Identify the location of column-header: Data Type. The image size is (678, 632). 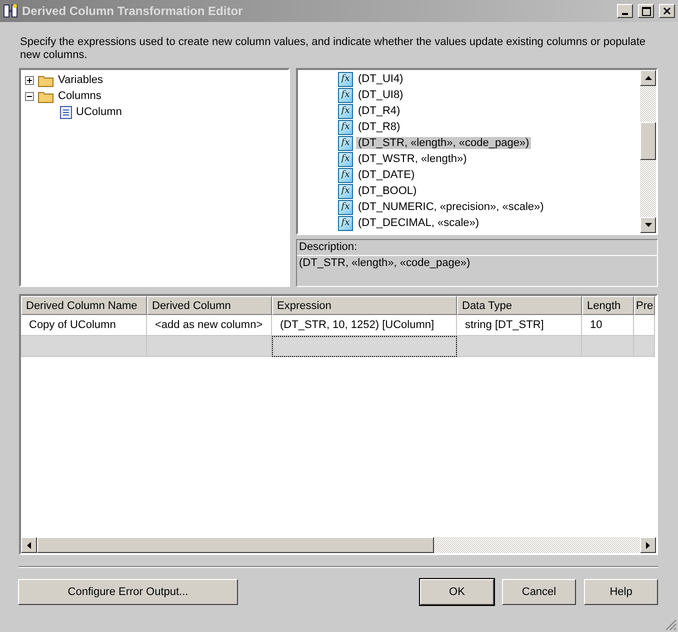
(519, 305).